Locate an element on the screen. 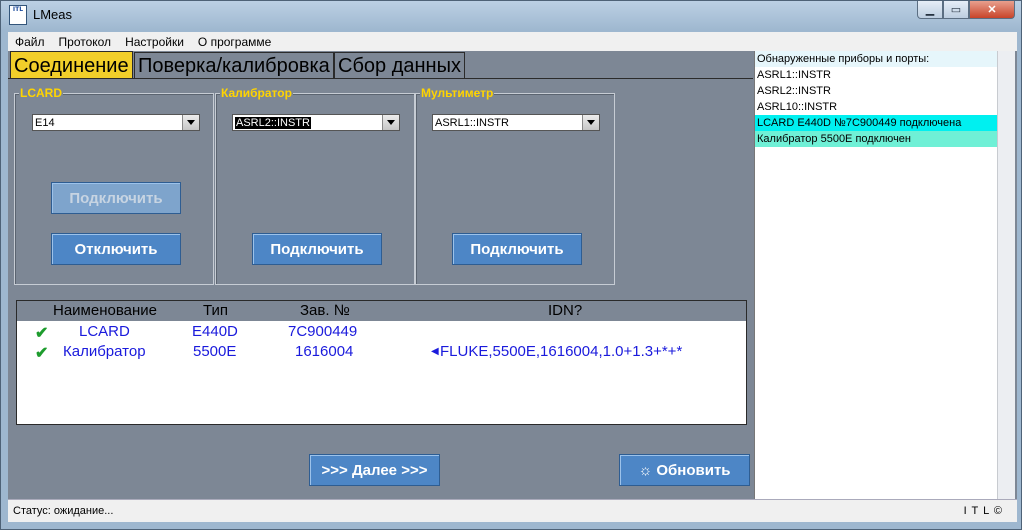 This screenshot has height=530, width=1022. log-line: ASRL1::INSTR is located at coordinates (794, 75).